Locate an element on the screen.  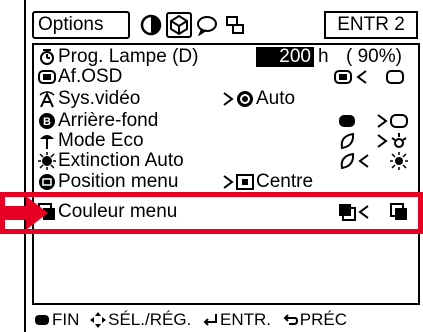
auto-icon is located at coordinates (245, 99).